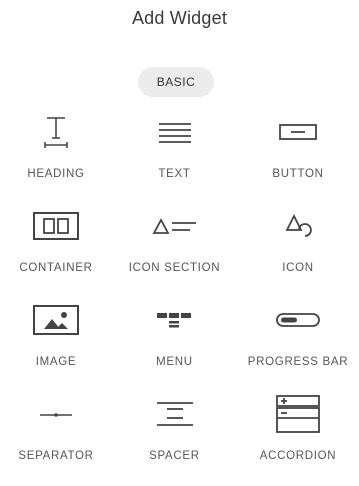  I want to click on icon-icon, so click(298, 226).